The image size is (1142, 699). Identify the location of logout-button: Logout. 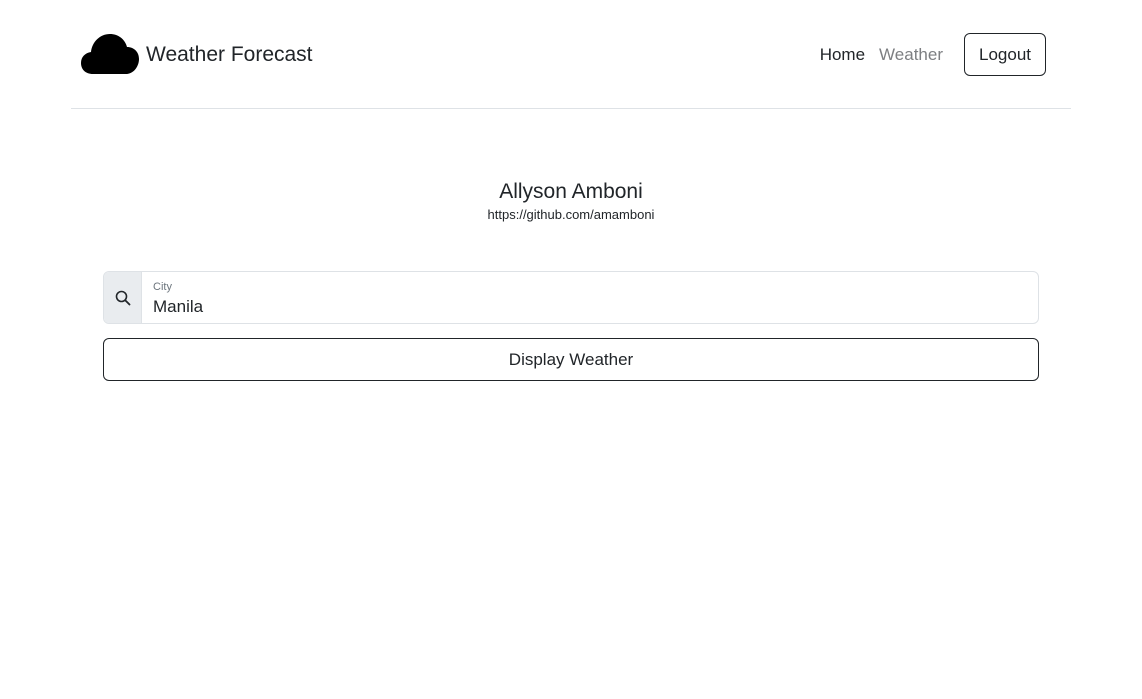
(1005, 54).